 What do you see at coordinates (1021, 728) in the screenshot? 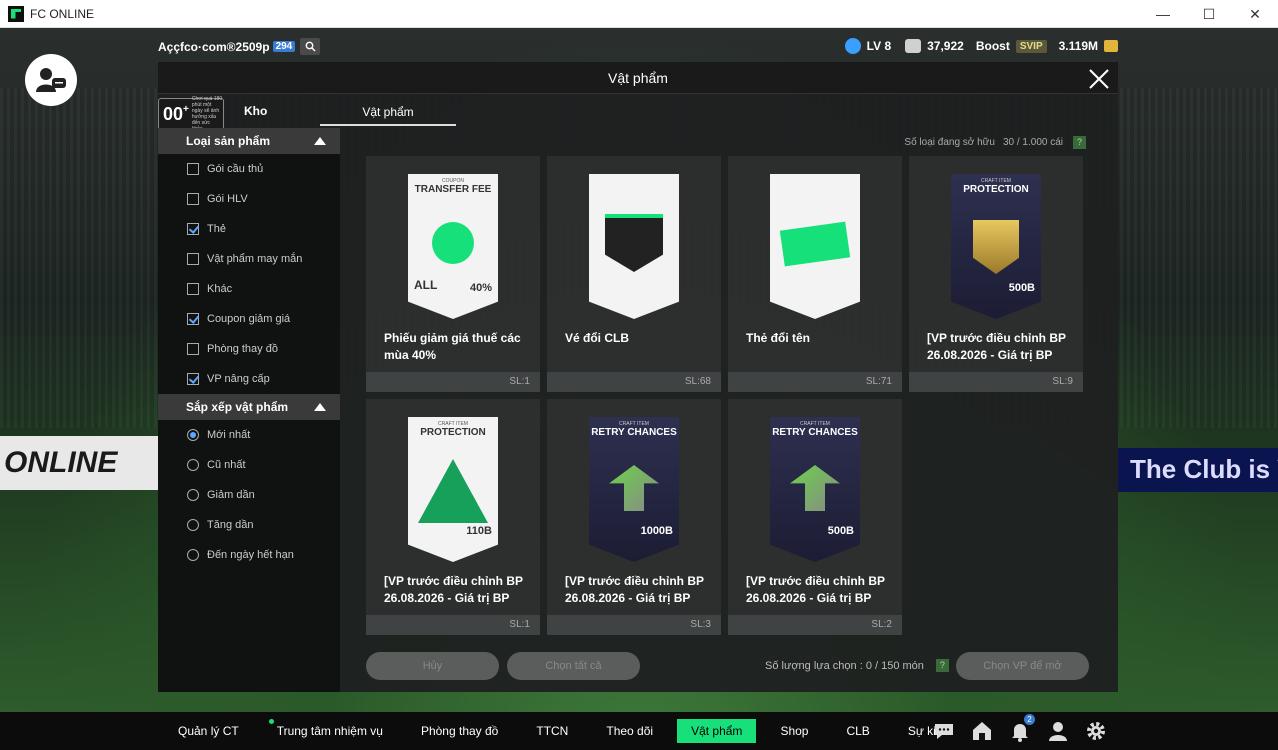
I see `notification-button: 2` at bounding box center [1021, 728].